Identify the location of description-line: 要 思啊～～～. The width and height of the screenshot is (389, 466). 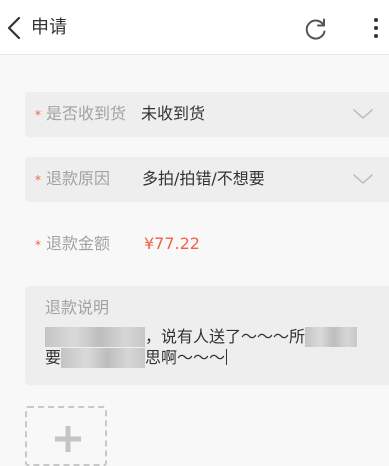
(217, 357).